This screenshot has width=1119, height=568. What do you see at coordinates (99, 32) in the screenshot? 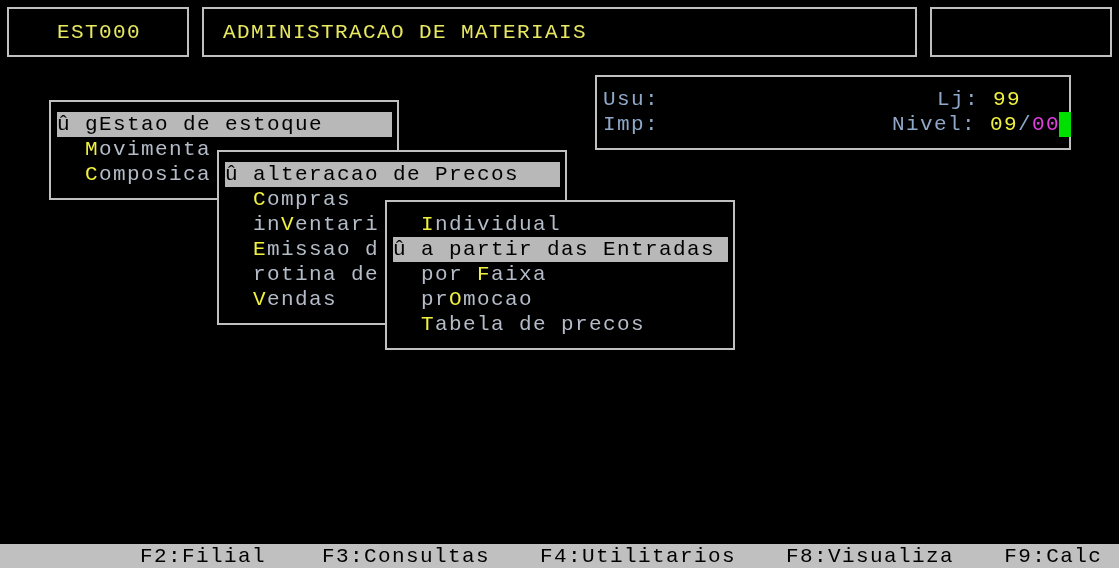
I see `program-code: EST000` at bounding box center [99, 32].